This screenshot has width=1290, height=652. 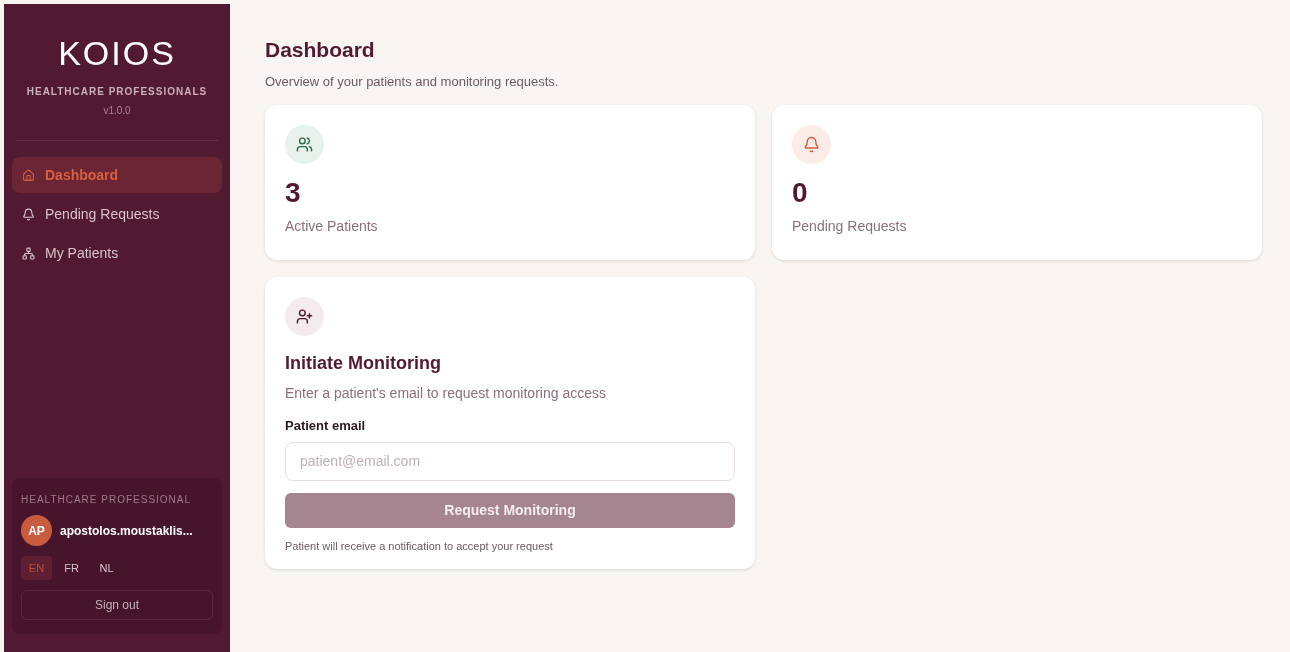 I want to click on stat-value: 0, so click(x=800, y=193).